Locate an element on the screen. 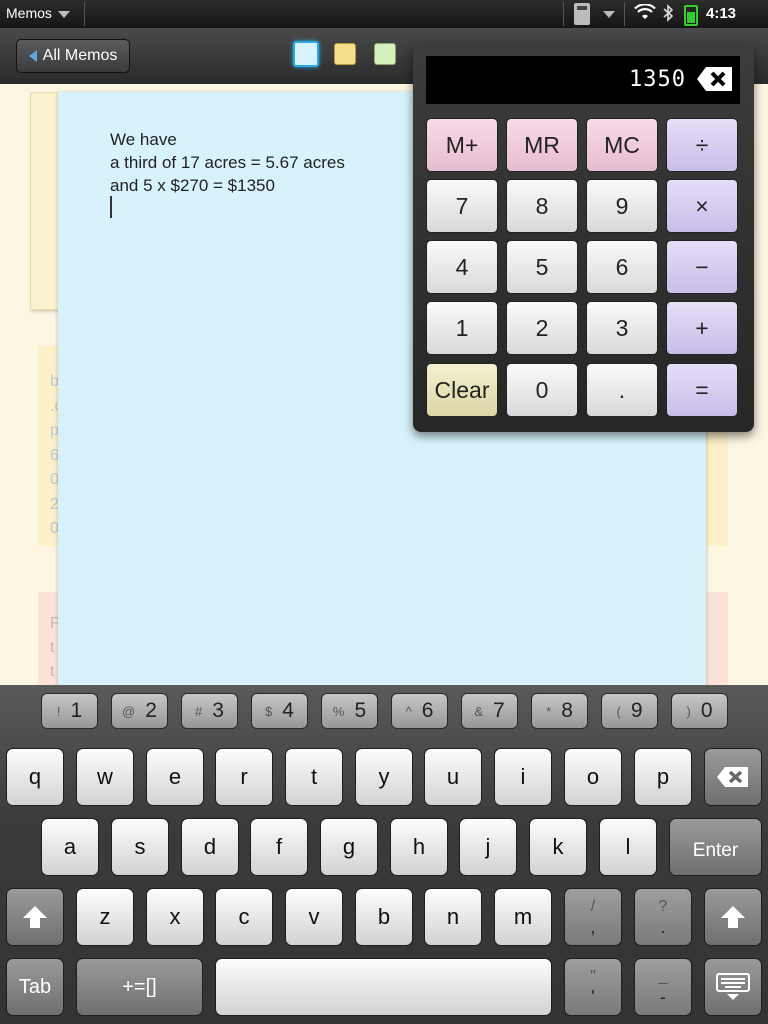  color-swatch-blue is located at coordinates (306, 54).